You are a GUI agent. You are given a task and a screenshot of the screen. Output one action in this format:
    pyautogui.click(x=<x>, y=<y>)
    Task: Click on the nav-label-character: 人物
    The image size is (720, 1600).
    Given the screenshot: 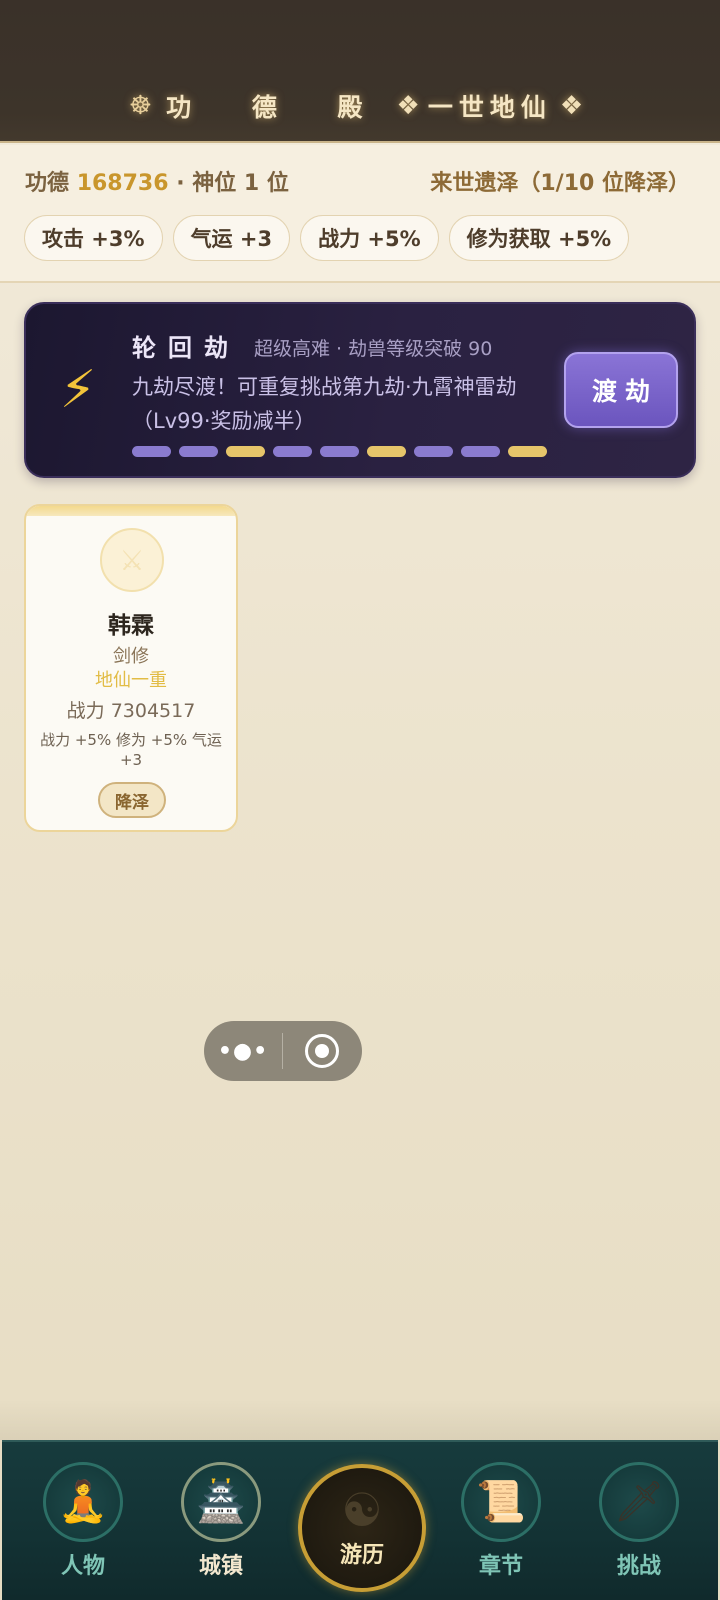 What is the action you would take?
    pyautogui.click(x=82, y=1566)
    